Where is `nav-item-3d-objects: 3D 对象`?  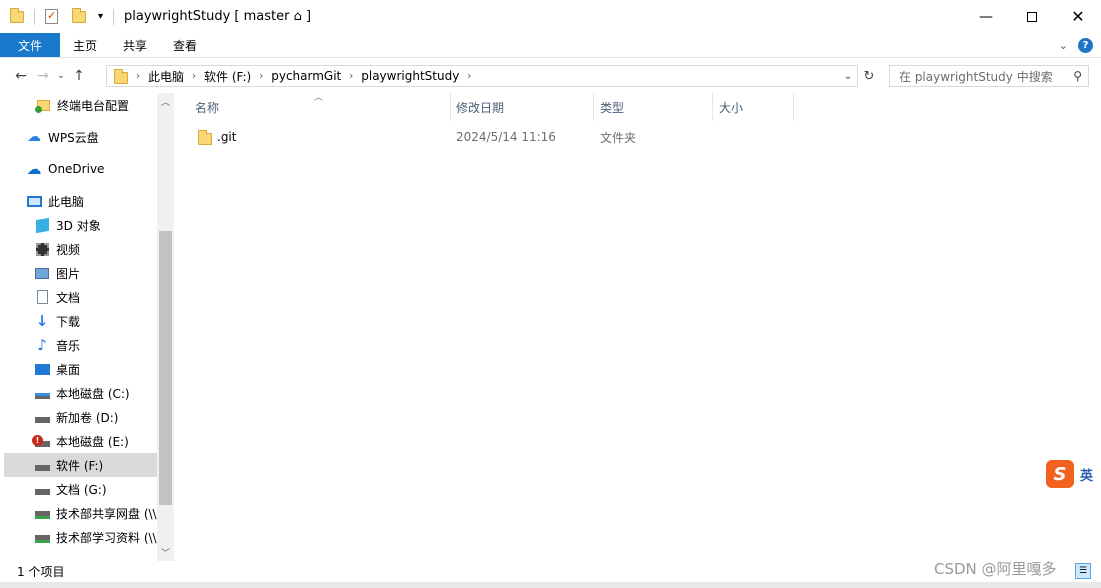
nav-item-3d-objects: 3D 对象 is located at coordinates (67, 225).